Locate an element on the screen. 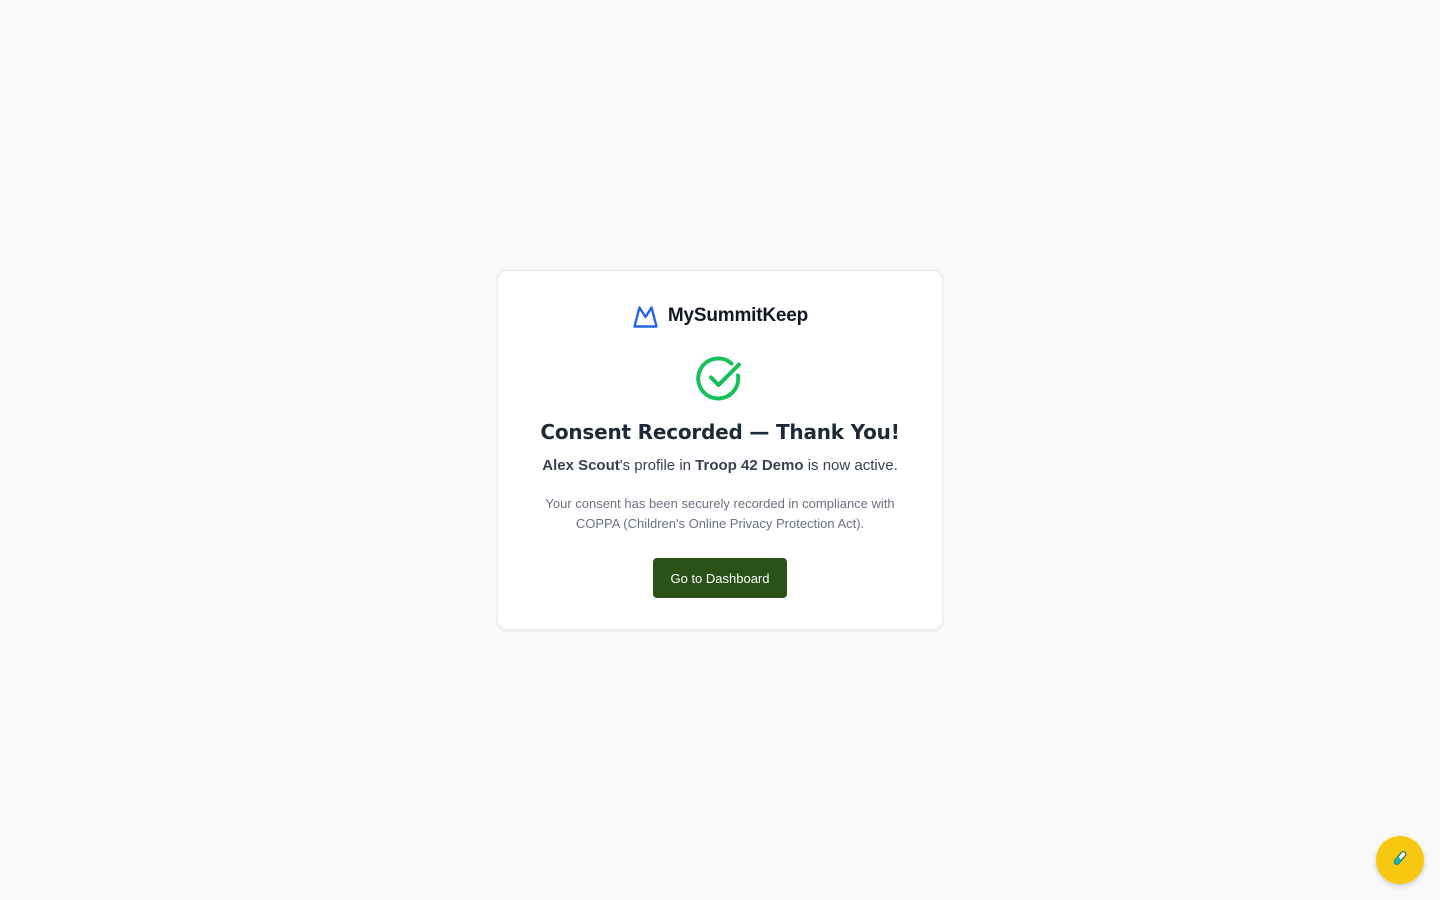  brand-name: MySummitKeep is located at coordinates (738, 315).